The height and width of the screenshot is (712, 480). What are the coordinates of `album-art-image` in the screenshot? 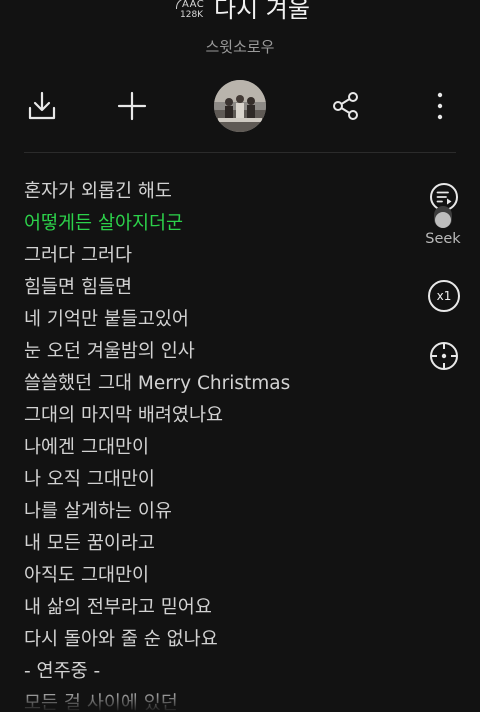 It's located at (240, 106).